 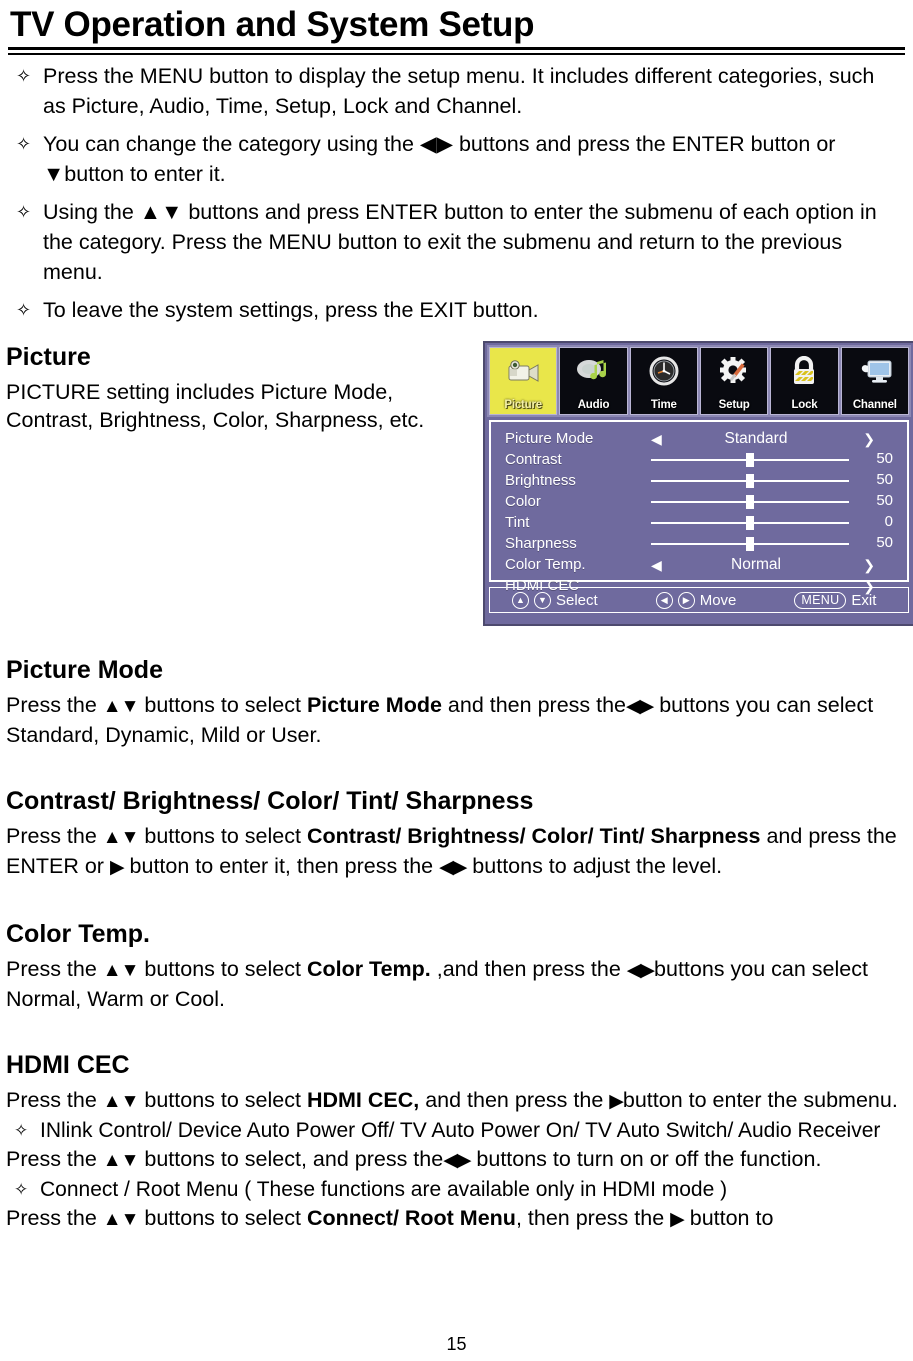 I want to click on osd-option-control: ◀ Standard ❯, so click(x=760, y=438).